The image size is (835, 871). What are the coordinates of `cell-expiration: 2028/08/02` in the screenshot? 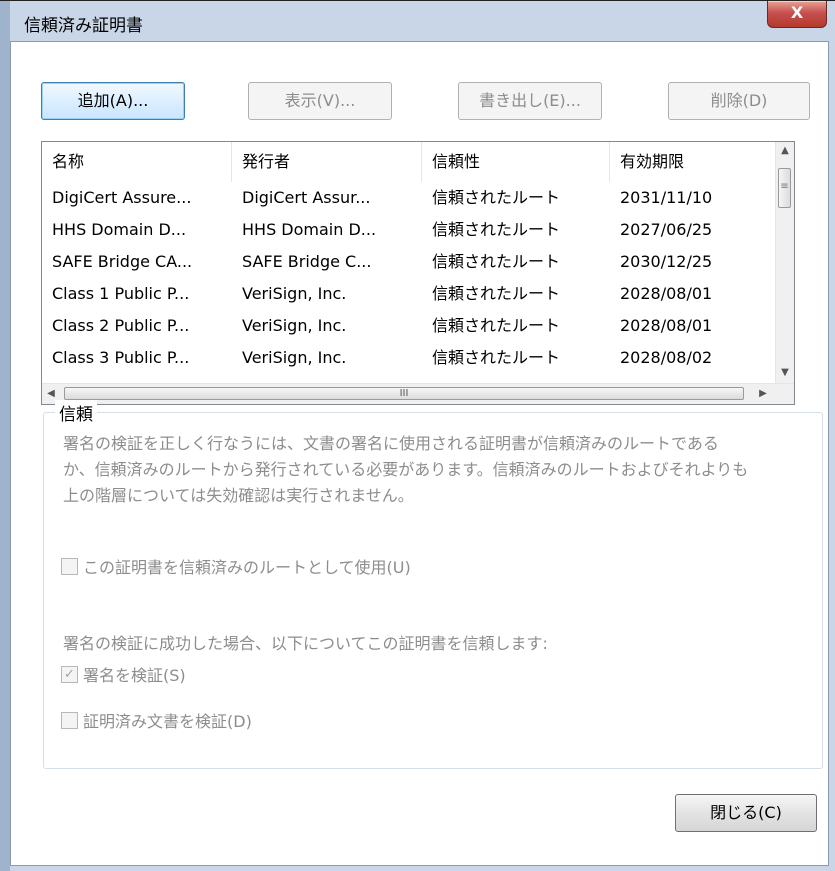 It's located at (666, 357).